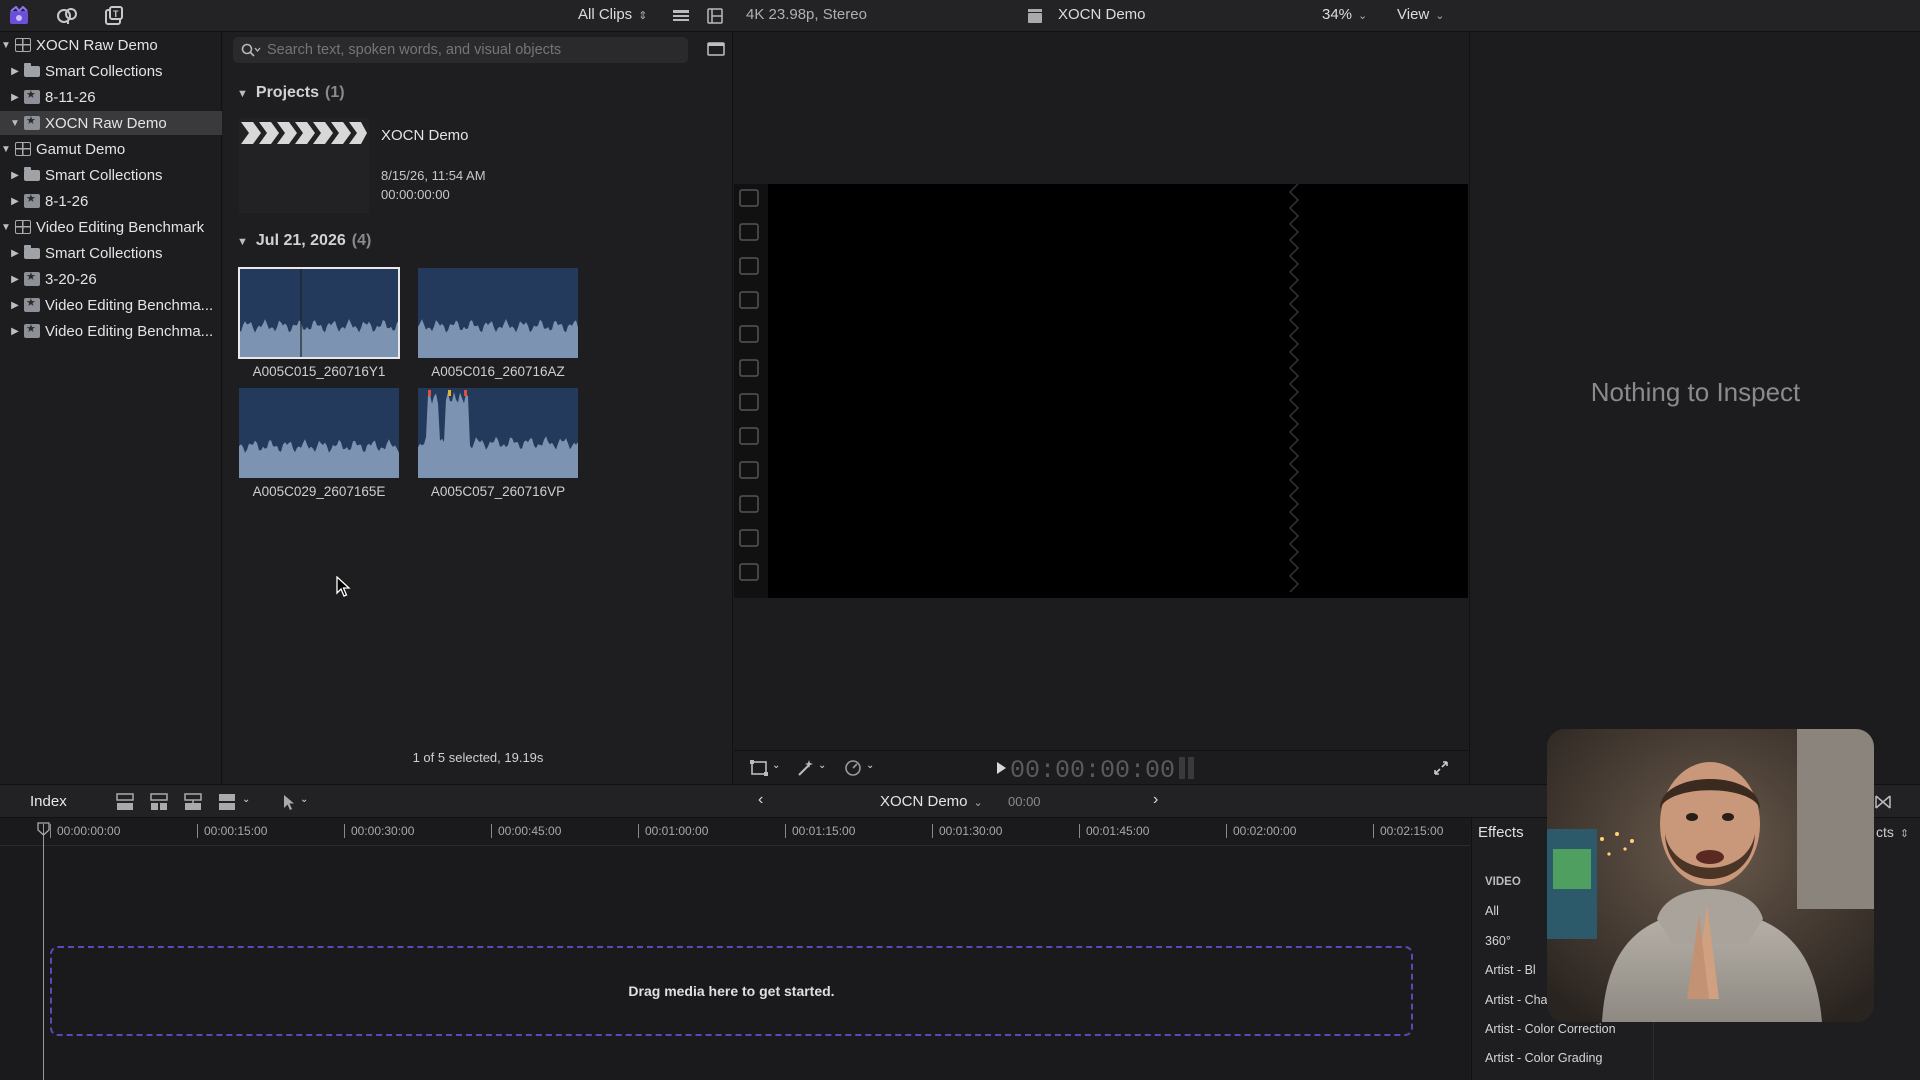 The width and height of the screenshot is (1920, 1080). I want to click on zoom-value: 34%, so click(1337, 14).